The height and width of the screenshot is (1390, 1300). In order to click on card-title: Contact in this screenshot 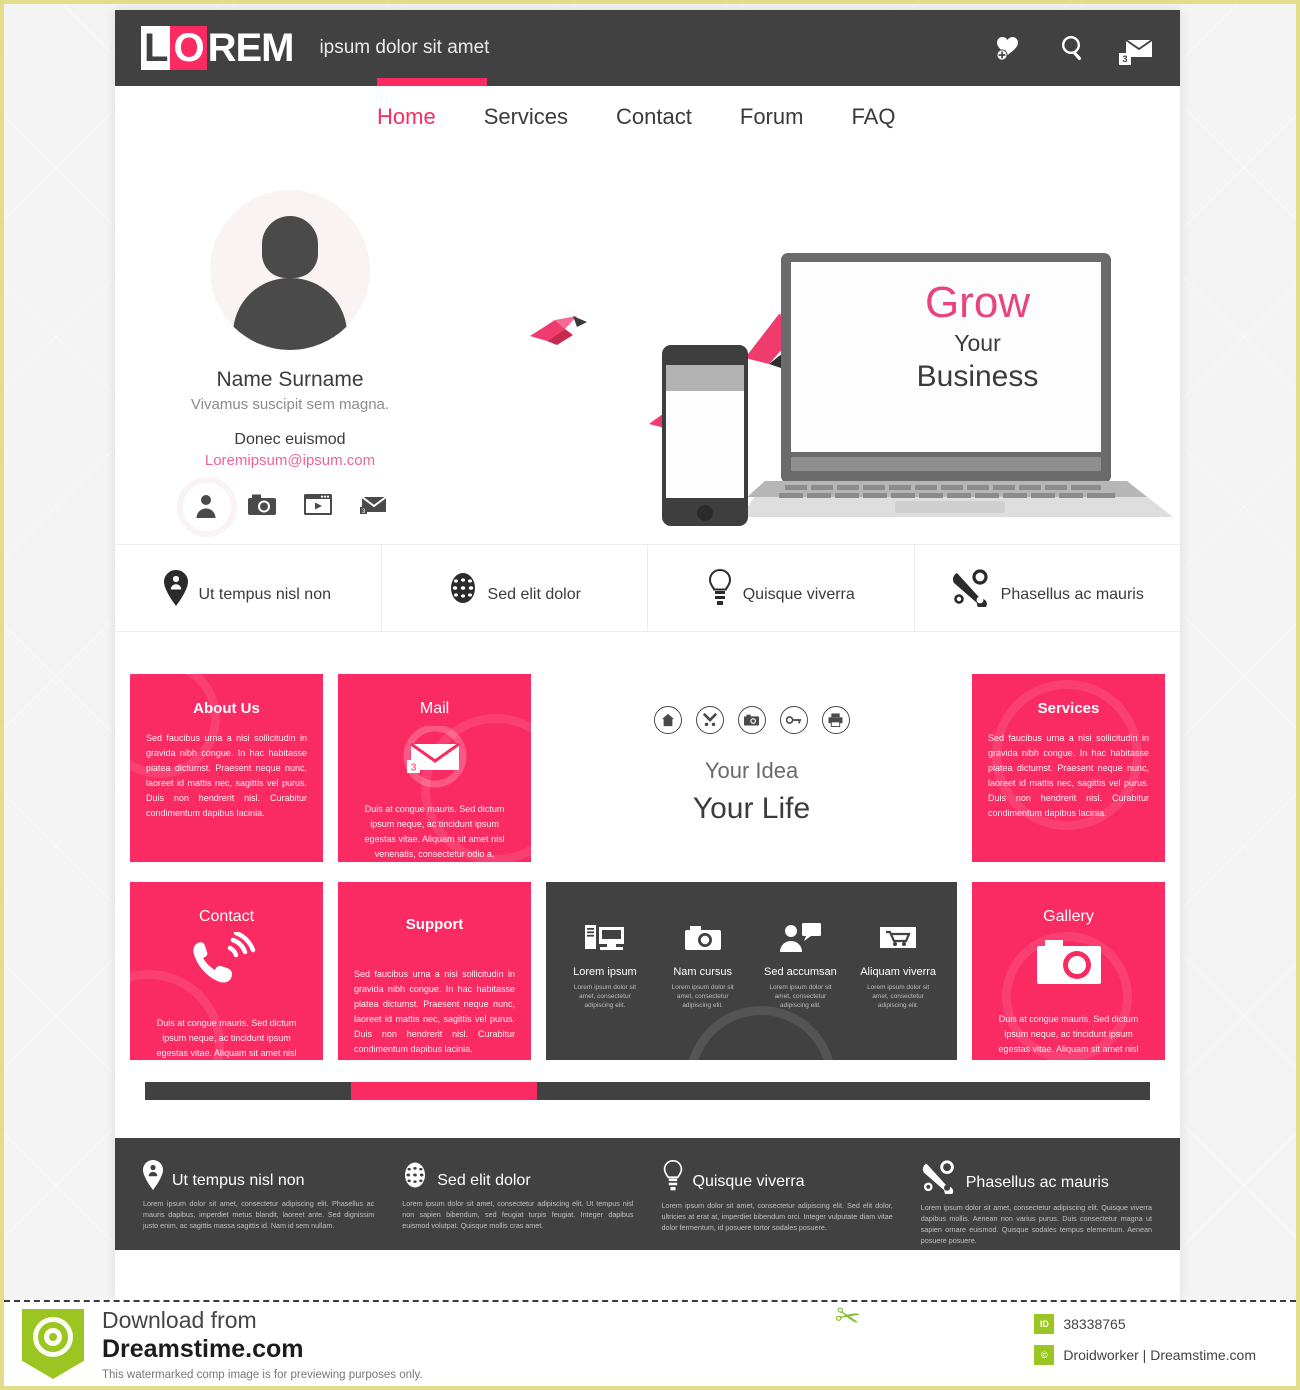, I will do `click(226, 916)`.